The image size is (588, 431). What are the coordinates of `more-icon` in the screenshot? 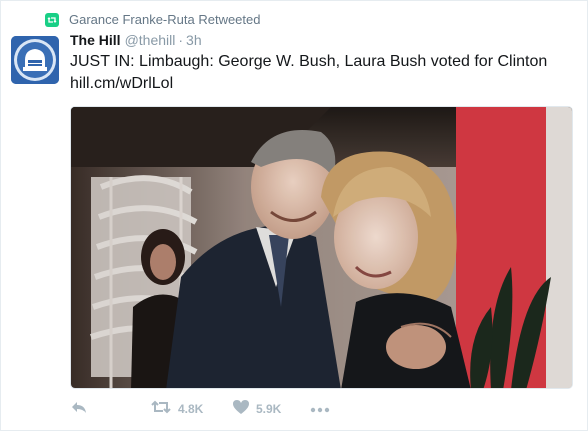 It's located at (320, 409).